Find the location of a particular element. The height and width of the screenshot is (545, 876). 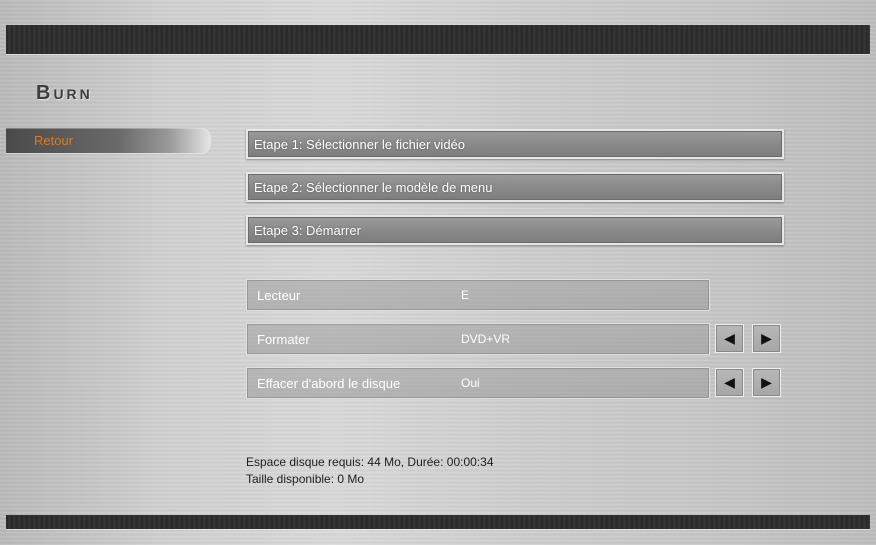

option-value-lecteur: E is located at coordinates (465, 295).